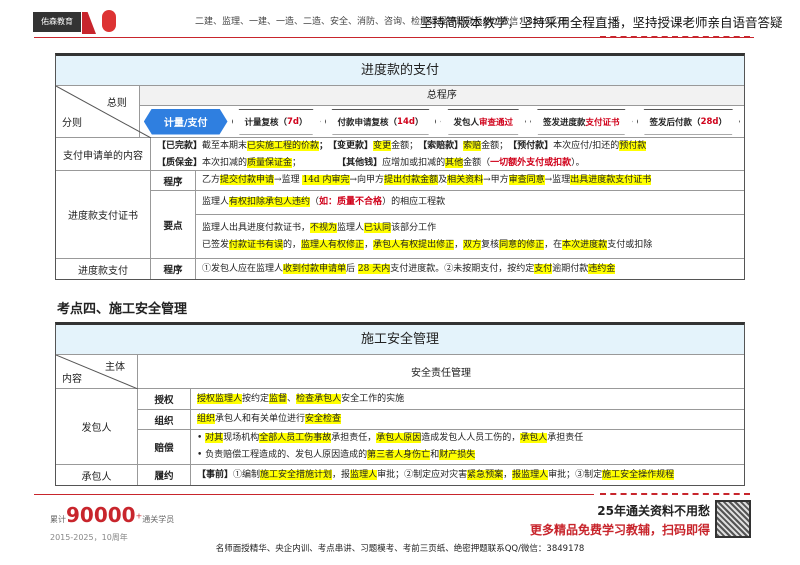  Describe the element at coordinates (315, 268) in the screenshot. I see `highlighted-text: 收到付款申请单` at that location.